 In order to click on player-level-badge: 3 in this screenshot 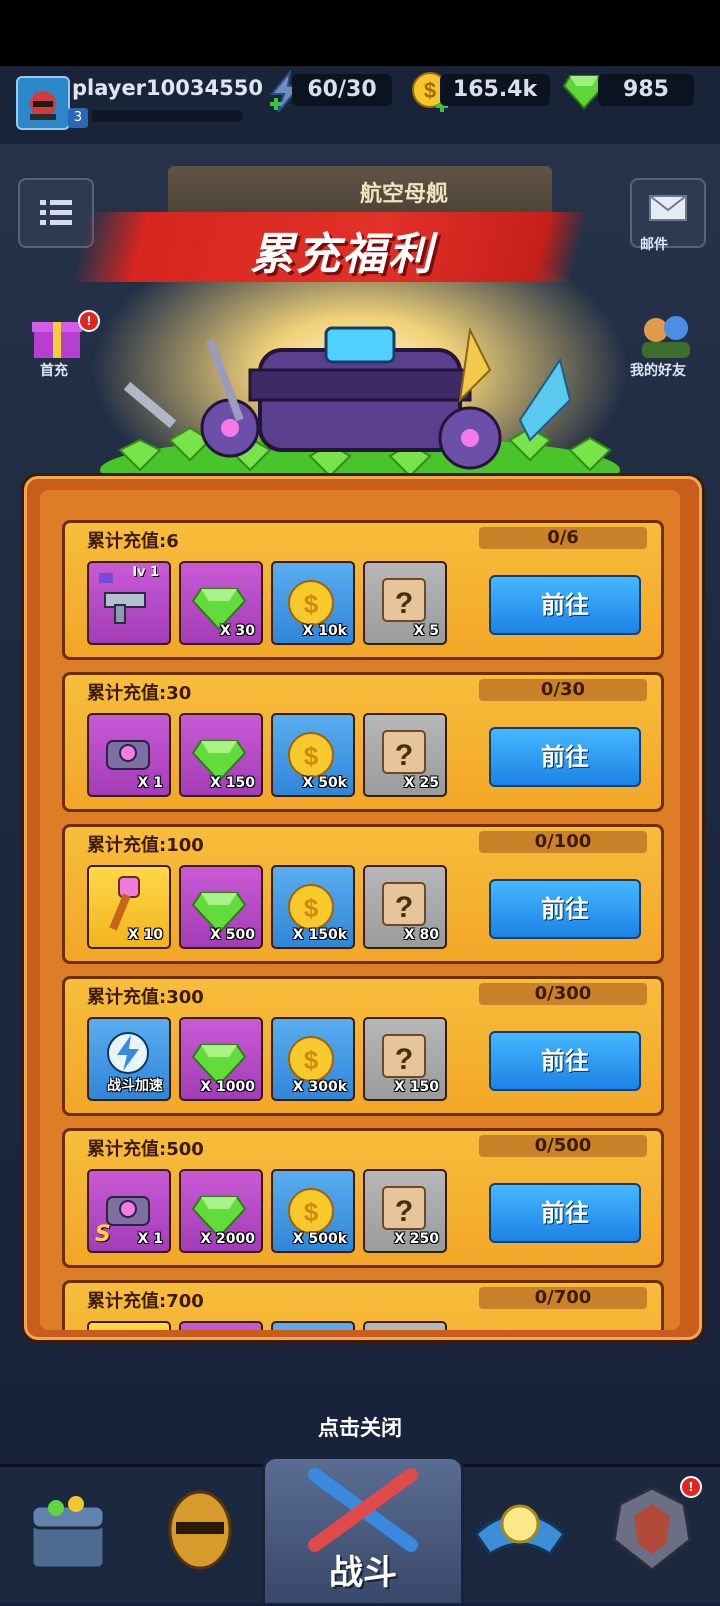, I will do `click(78, 118)`.